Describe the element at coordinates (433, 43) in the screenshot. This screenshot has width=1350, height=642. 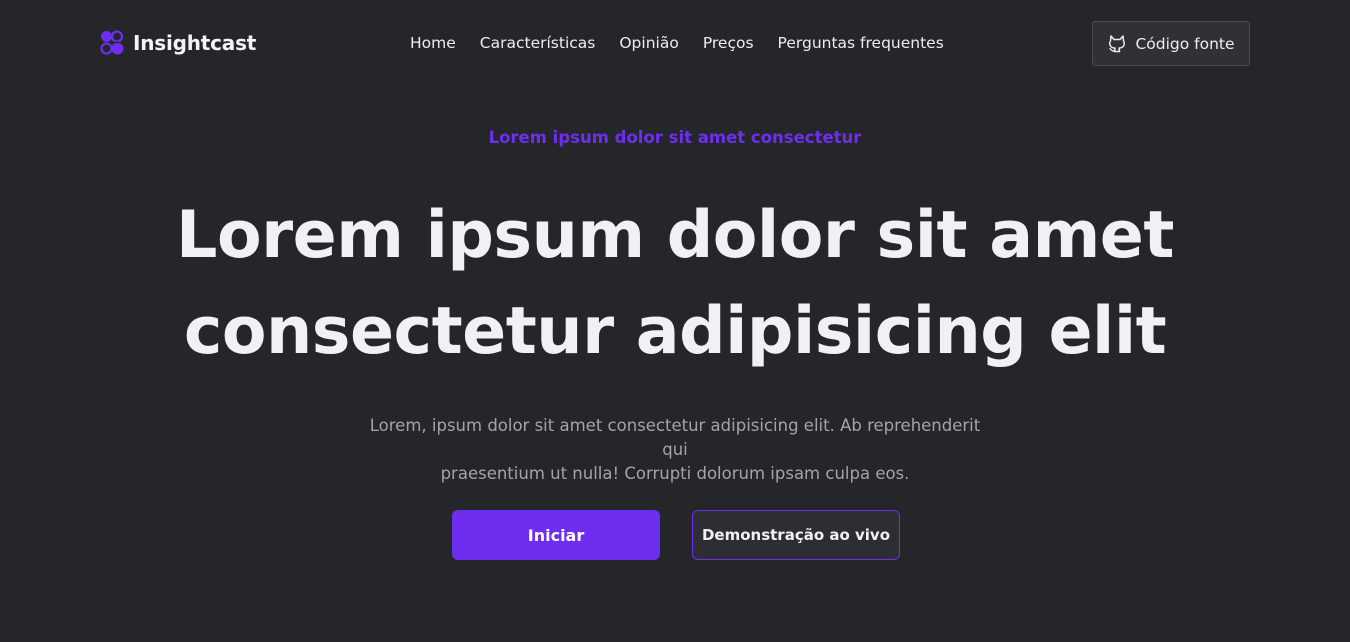
I see `nav-item-home: Home` at that location.